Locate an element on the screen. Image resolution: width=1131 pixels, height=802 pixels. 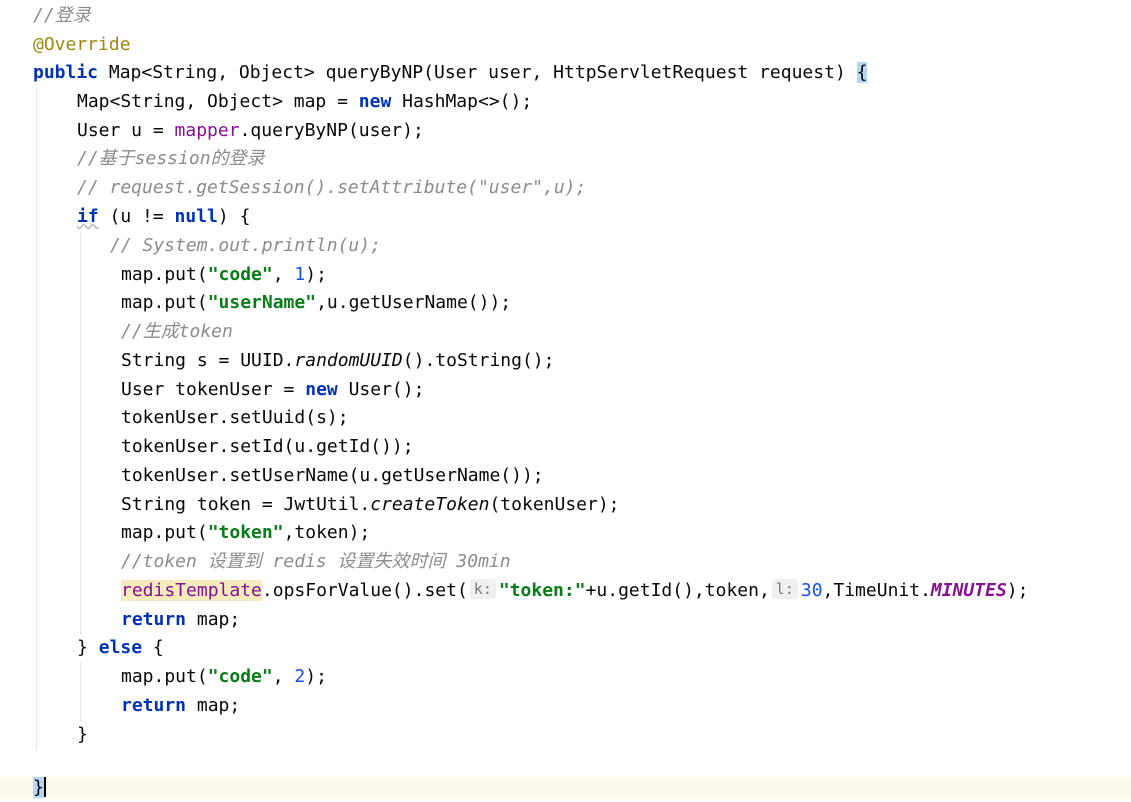
code-line-if: if (u != null) { is located at coordinates (163, 217).